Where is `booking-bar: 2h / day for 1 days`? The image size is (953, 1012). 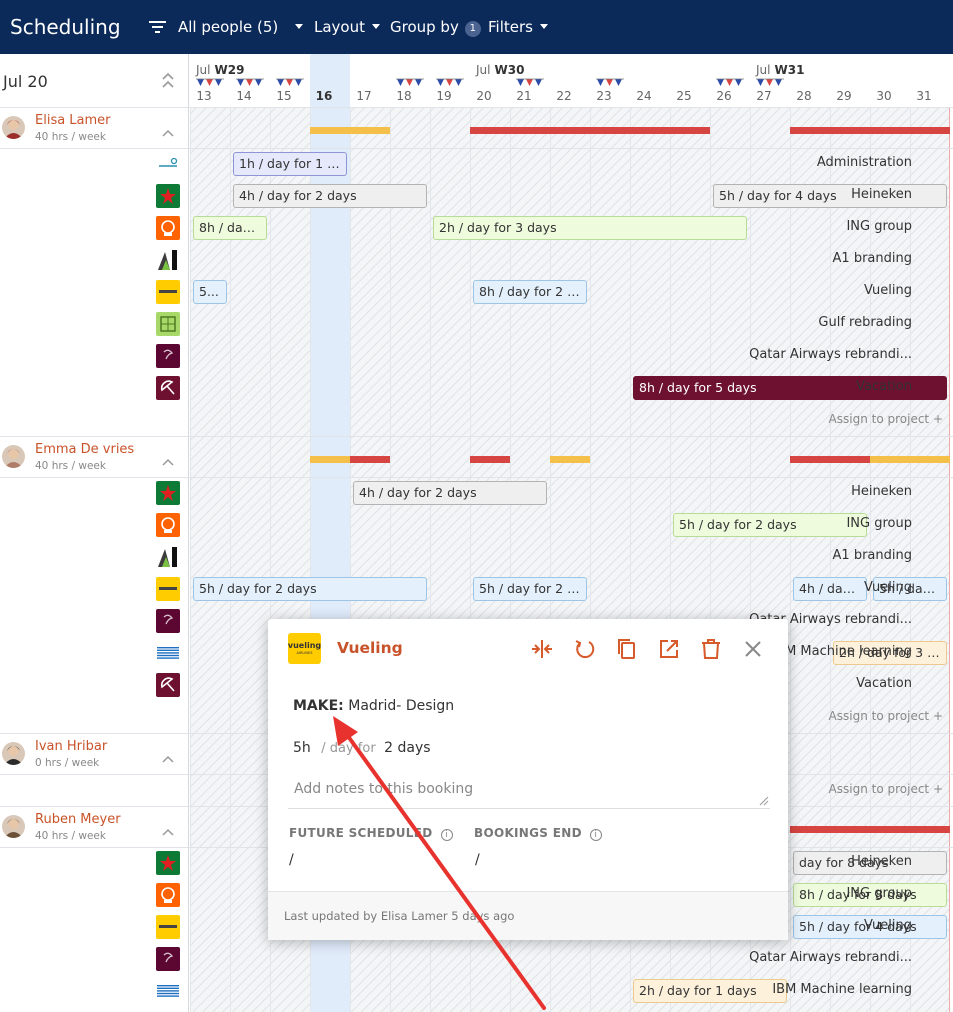
booking-bar: 2h / day for 1 days is located at coordinates (710, 991).